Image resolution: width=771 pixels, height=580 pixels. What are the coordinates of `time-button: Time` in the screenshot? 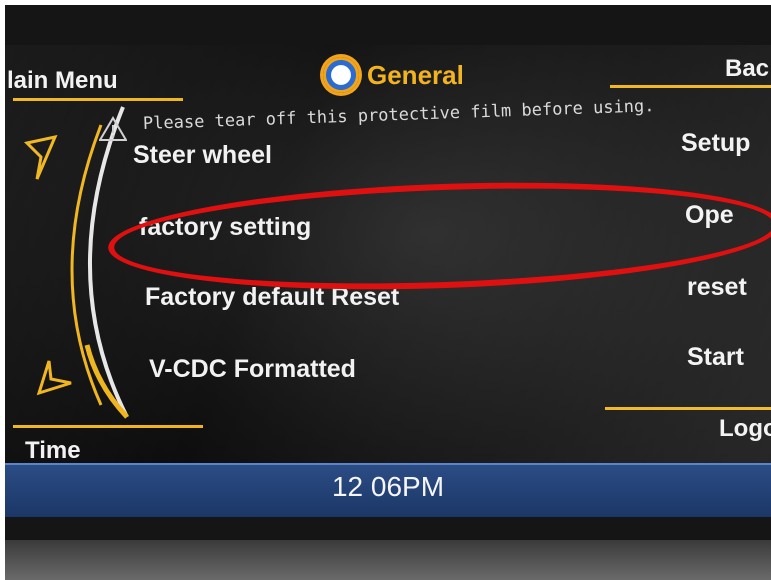 It's located at (53, 451).